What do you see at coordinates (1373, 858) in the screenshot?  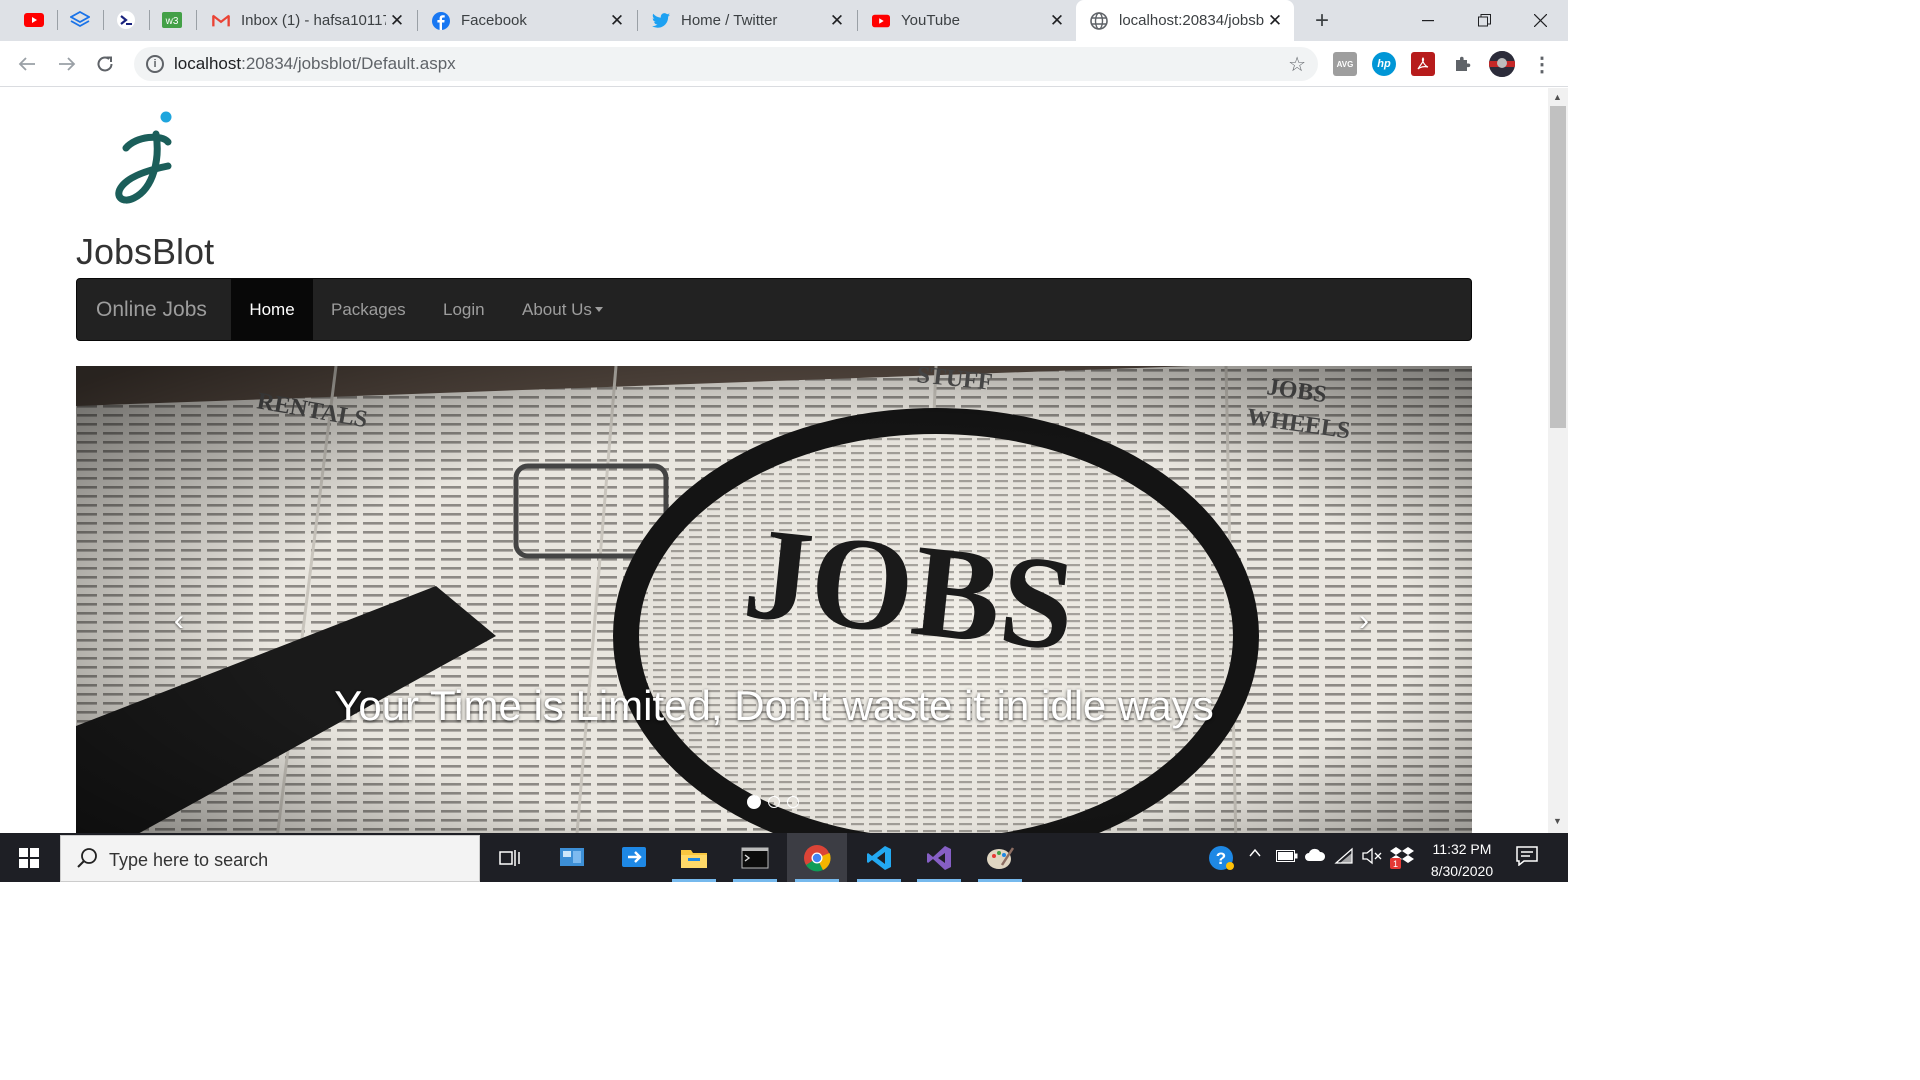 I see `volume-muted-icon` at bounding box center [1373, 858].